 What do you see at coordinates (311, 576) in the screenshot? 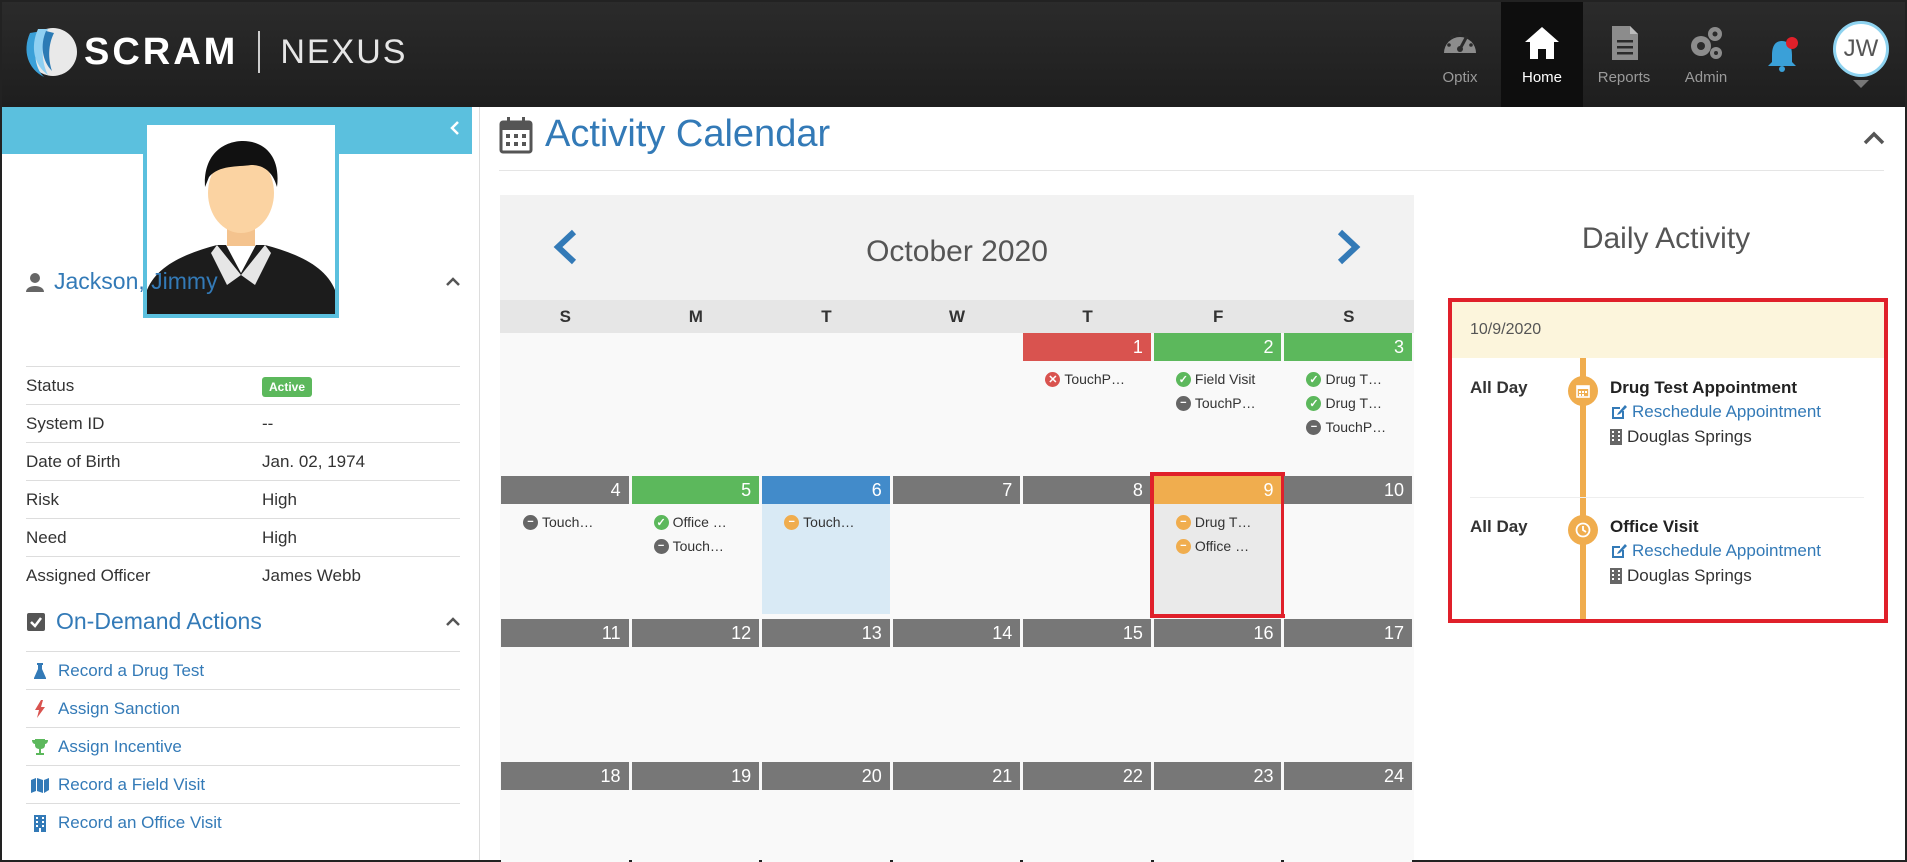
I see `assigned-officer-link: James Webb` at bounding box center [311, 576].